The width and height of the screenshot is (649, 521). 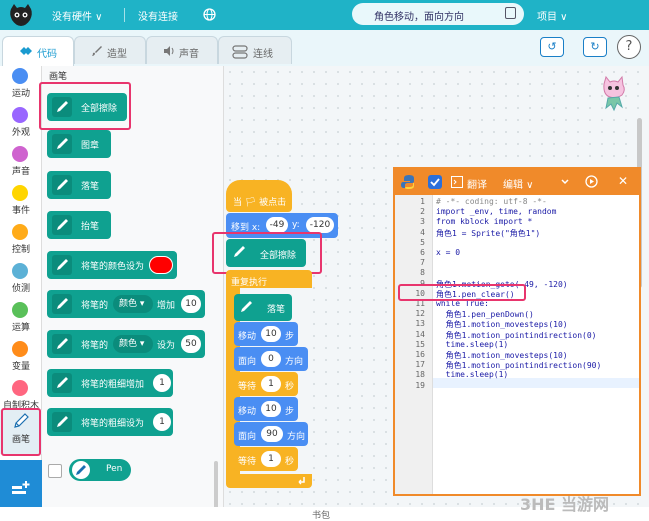 I want to click on help-button: ?, so click(x=629, y=47).